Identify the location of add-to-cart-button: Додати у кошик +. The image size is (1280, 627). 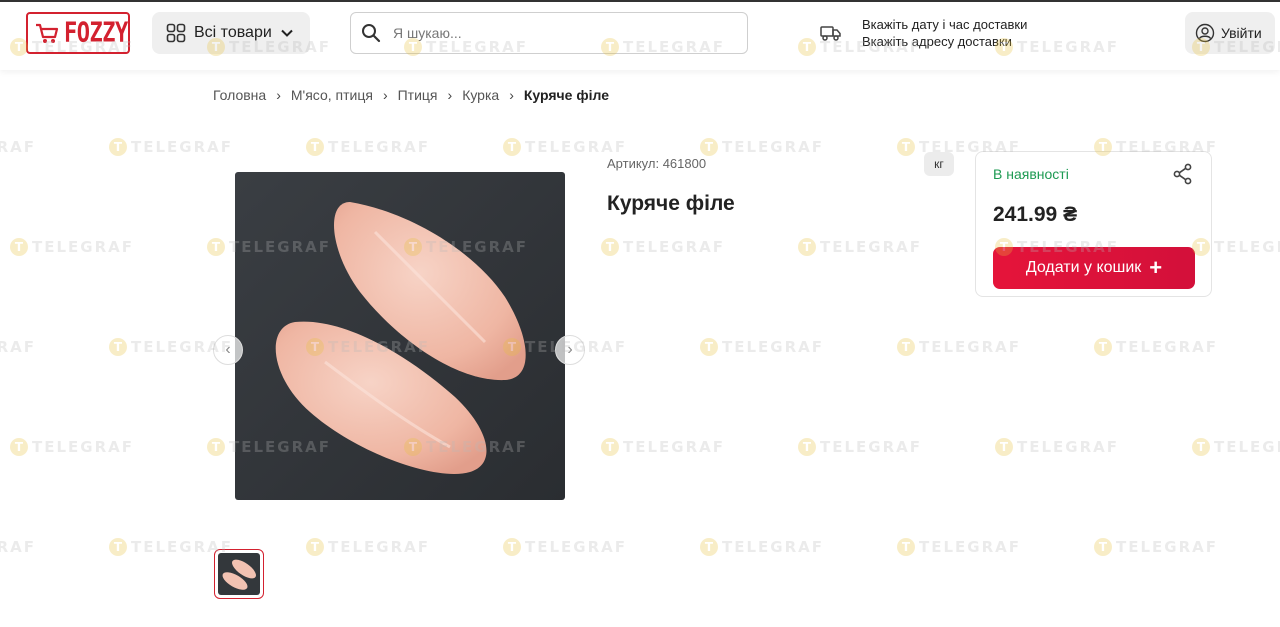
(1094, 268).